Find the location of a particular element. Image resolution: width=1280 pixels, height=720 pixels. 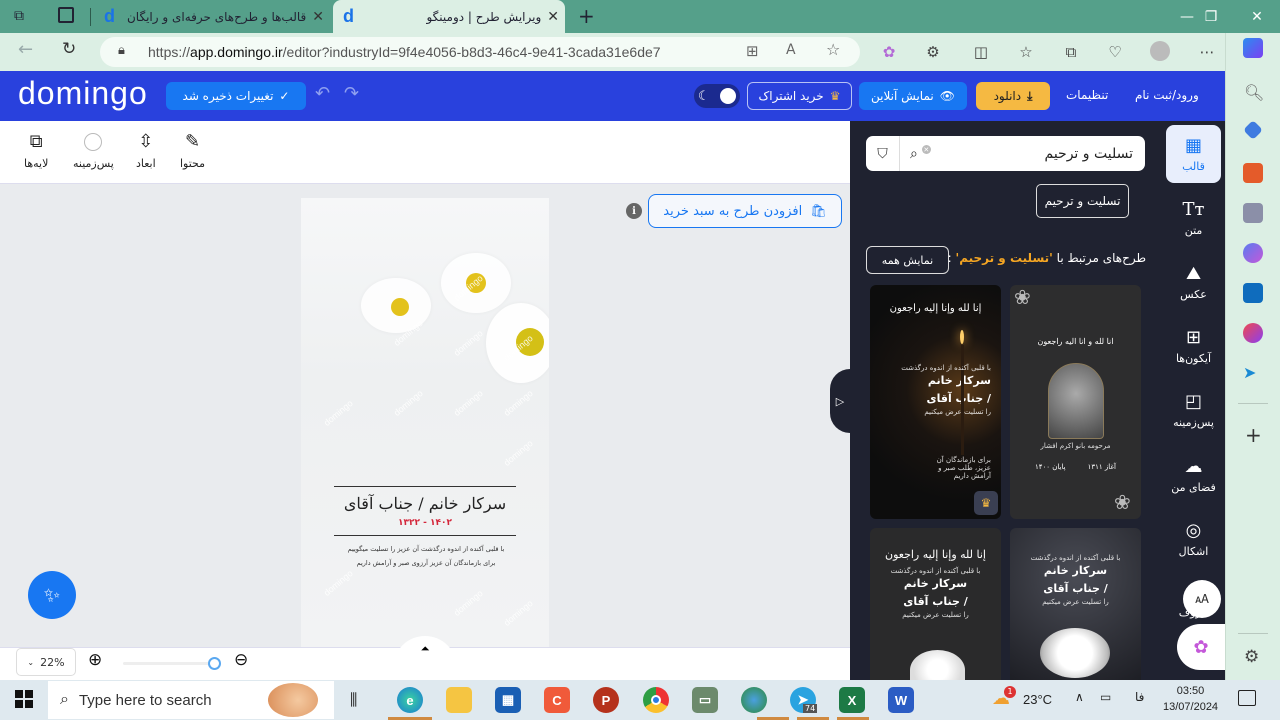

toolbar-layers-button: ⧉ لایه‌ها is located at coordinates (36, 152).